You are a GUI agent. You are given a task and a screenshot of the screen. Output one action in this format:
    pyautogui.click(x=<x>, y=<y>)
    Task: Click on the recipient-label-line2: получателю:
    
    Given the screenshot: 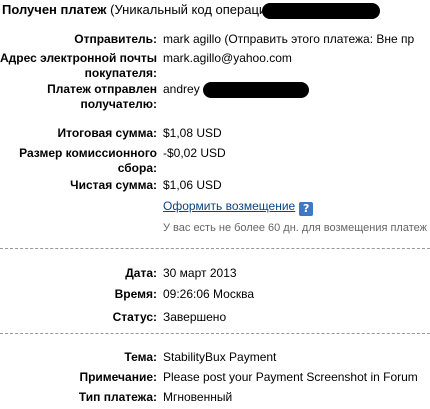 What is the action you would take?
    pyautogui.click(x=118, y=104)
    